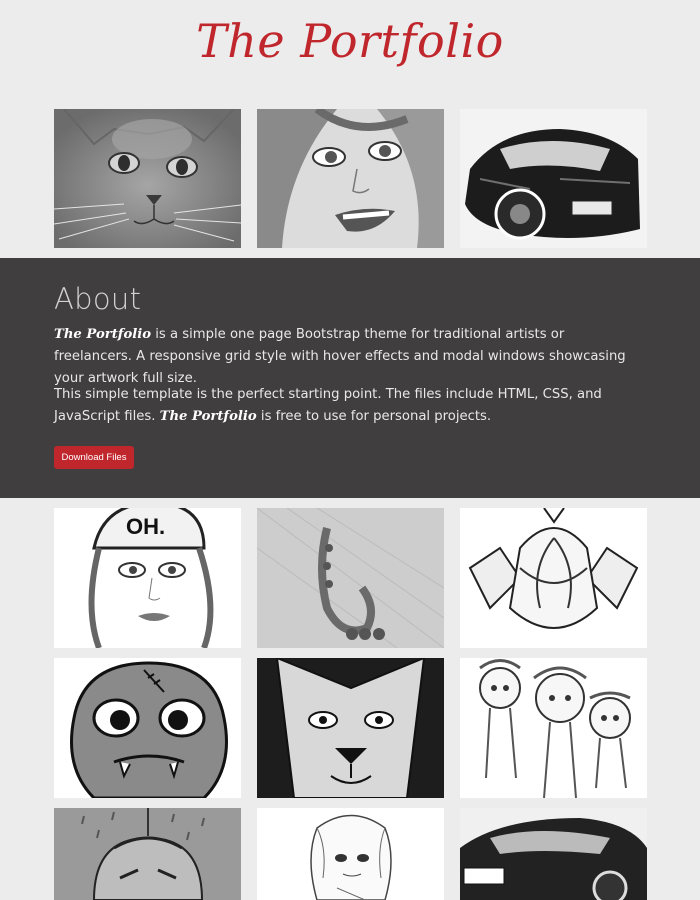 The height and width of the screenshot is (900, 700). I want to click on gallery-item-lion, so click(350, 728).